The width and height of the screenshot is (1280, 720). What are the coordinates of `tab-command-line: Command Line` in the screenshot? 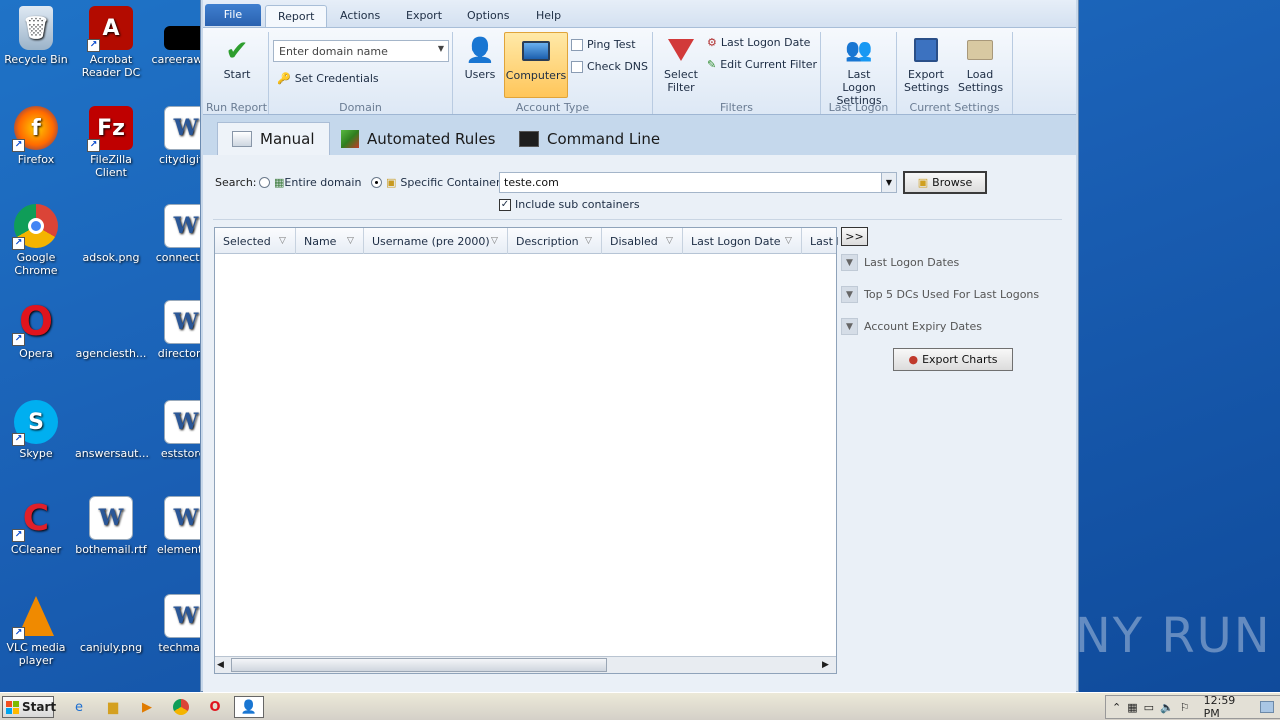 It's located at (589, 138).